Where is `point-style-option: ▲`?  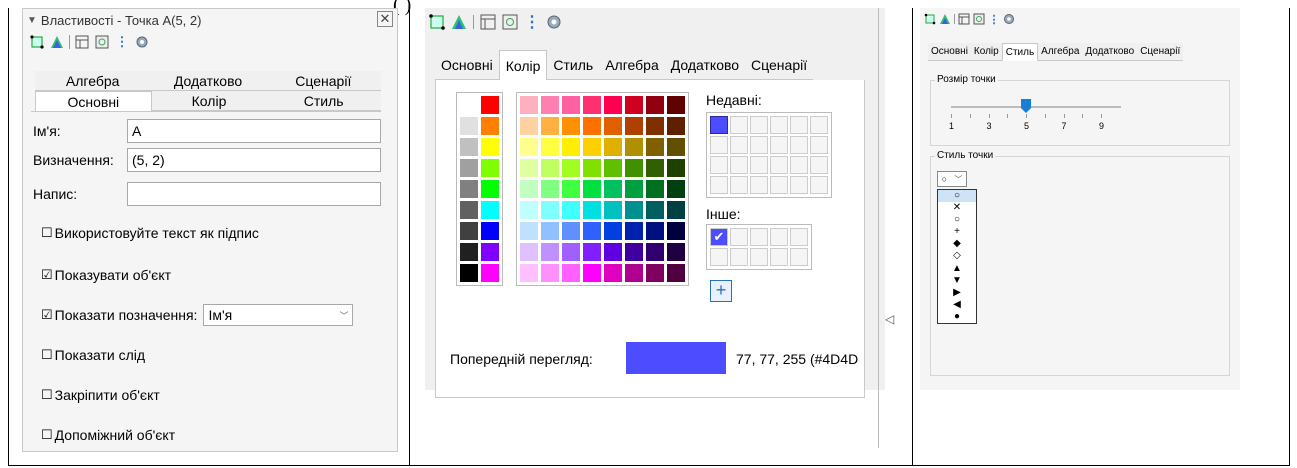 point-style-option: ▲ is located at coordinates (957, 269).